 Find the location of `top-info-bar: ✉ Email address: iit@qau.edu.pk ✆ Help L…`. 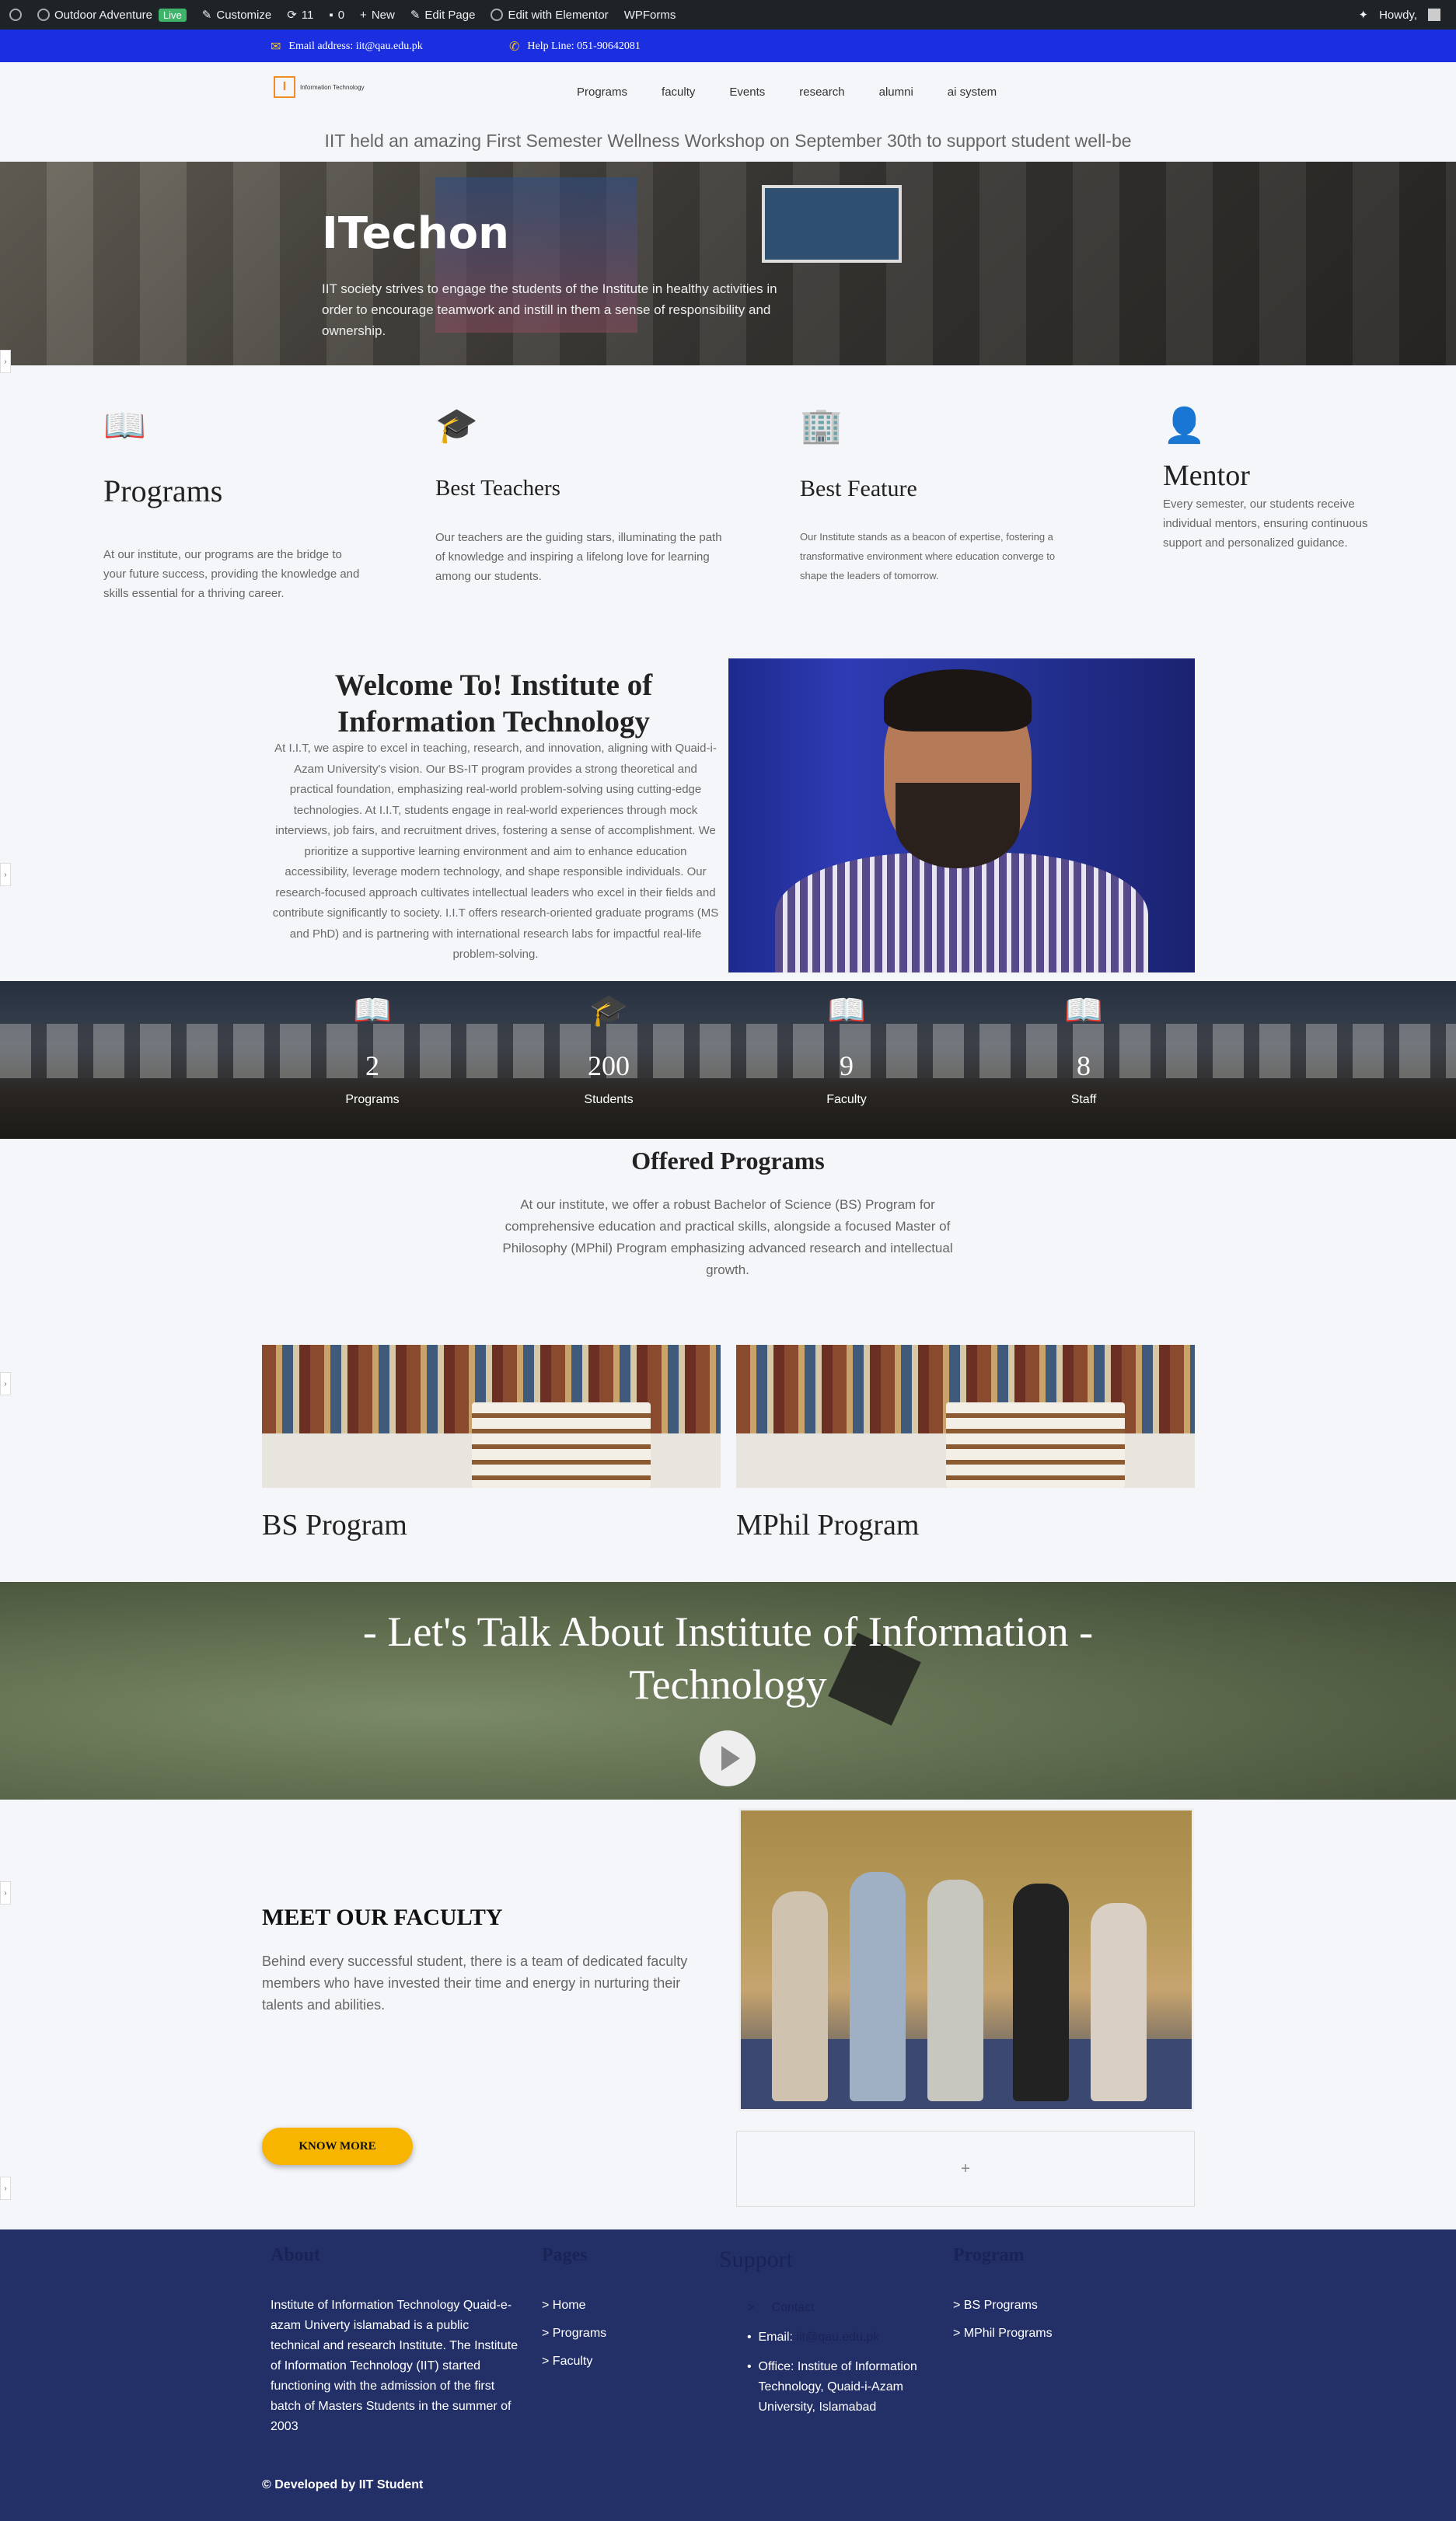

top-info-bar: ✉ Email address: iit@qau.edu.pk ✆ Help L… is located at coordinates (728, 46).